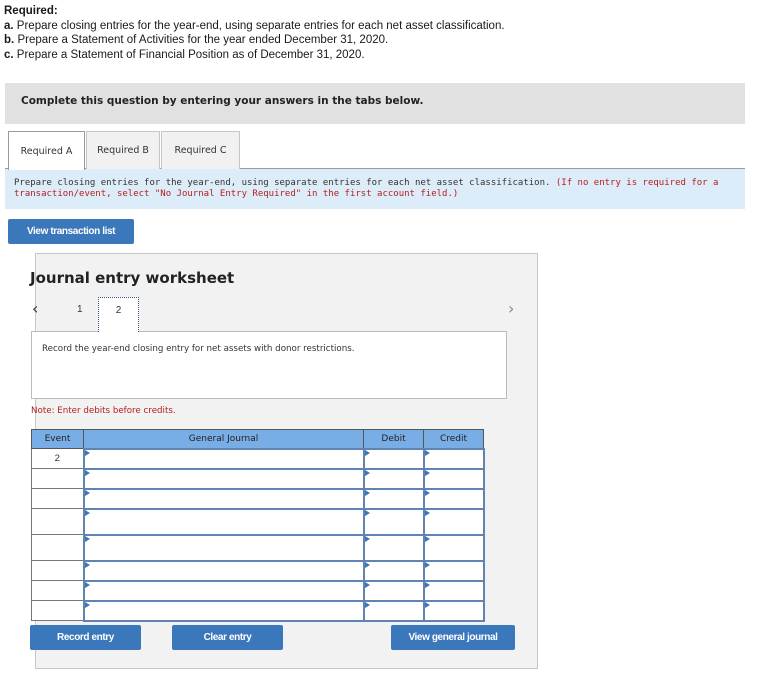  I want to click on journal-row: 2, so click(258, 458).